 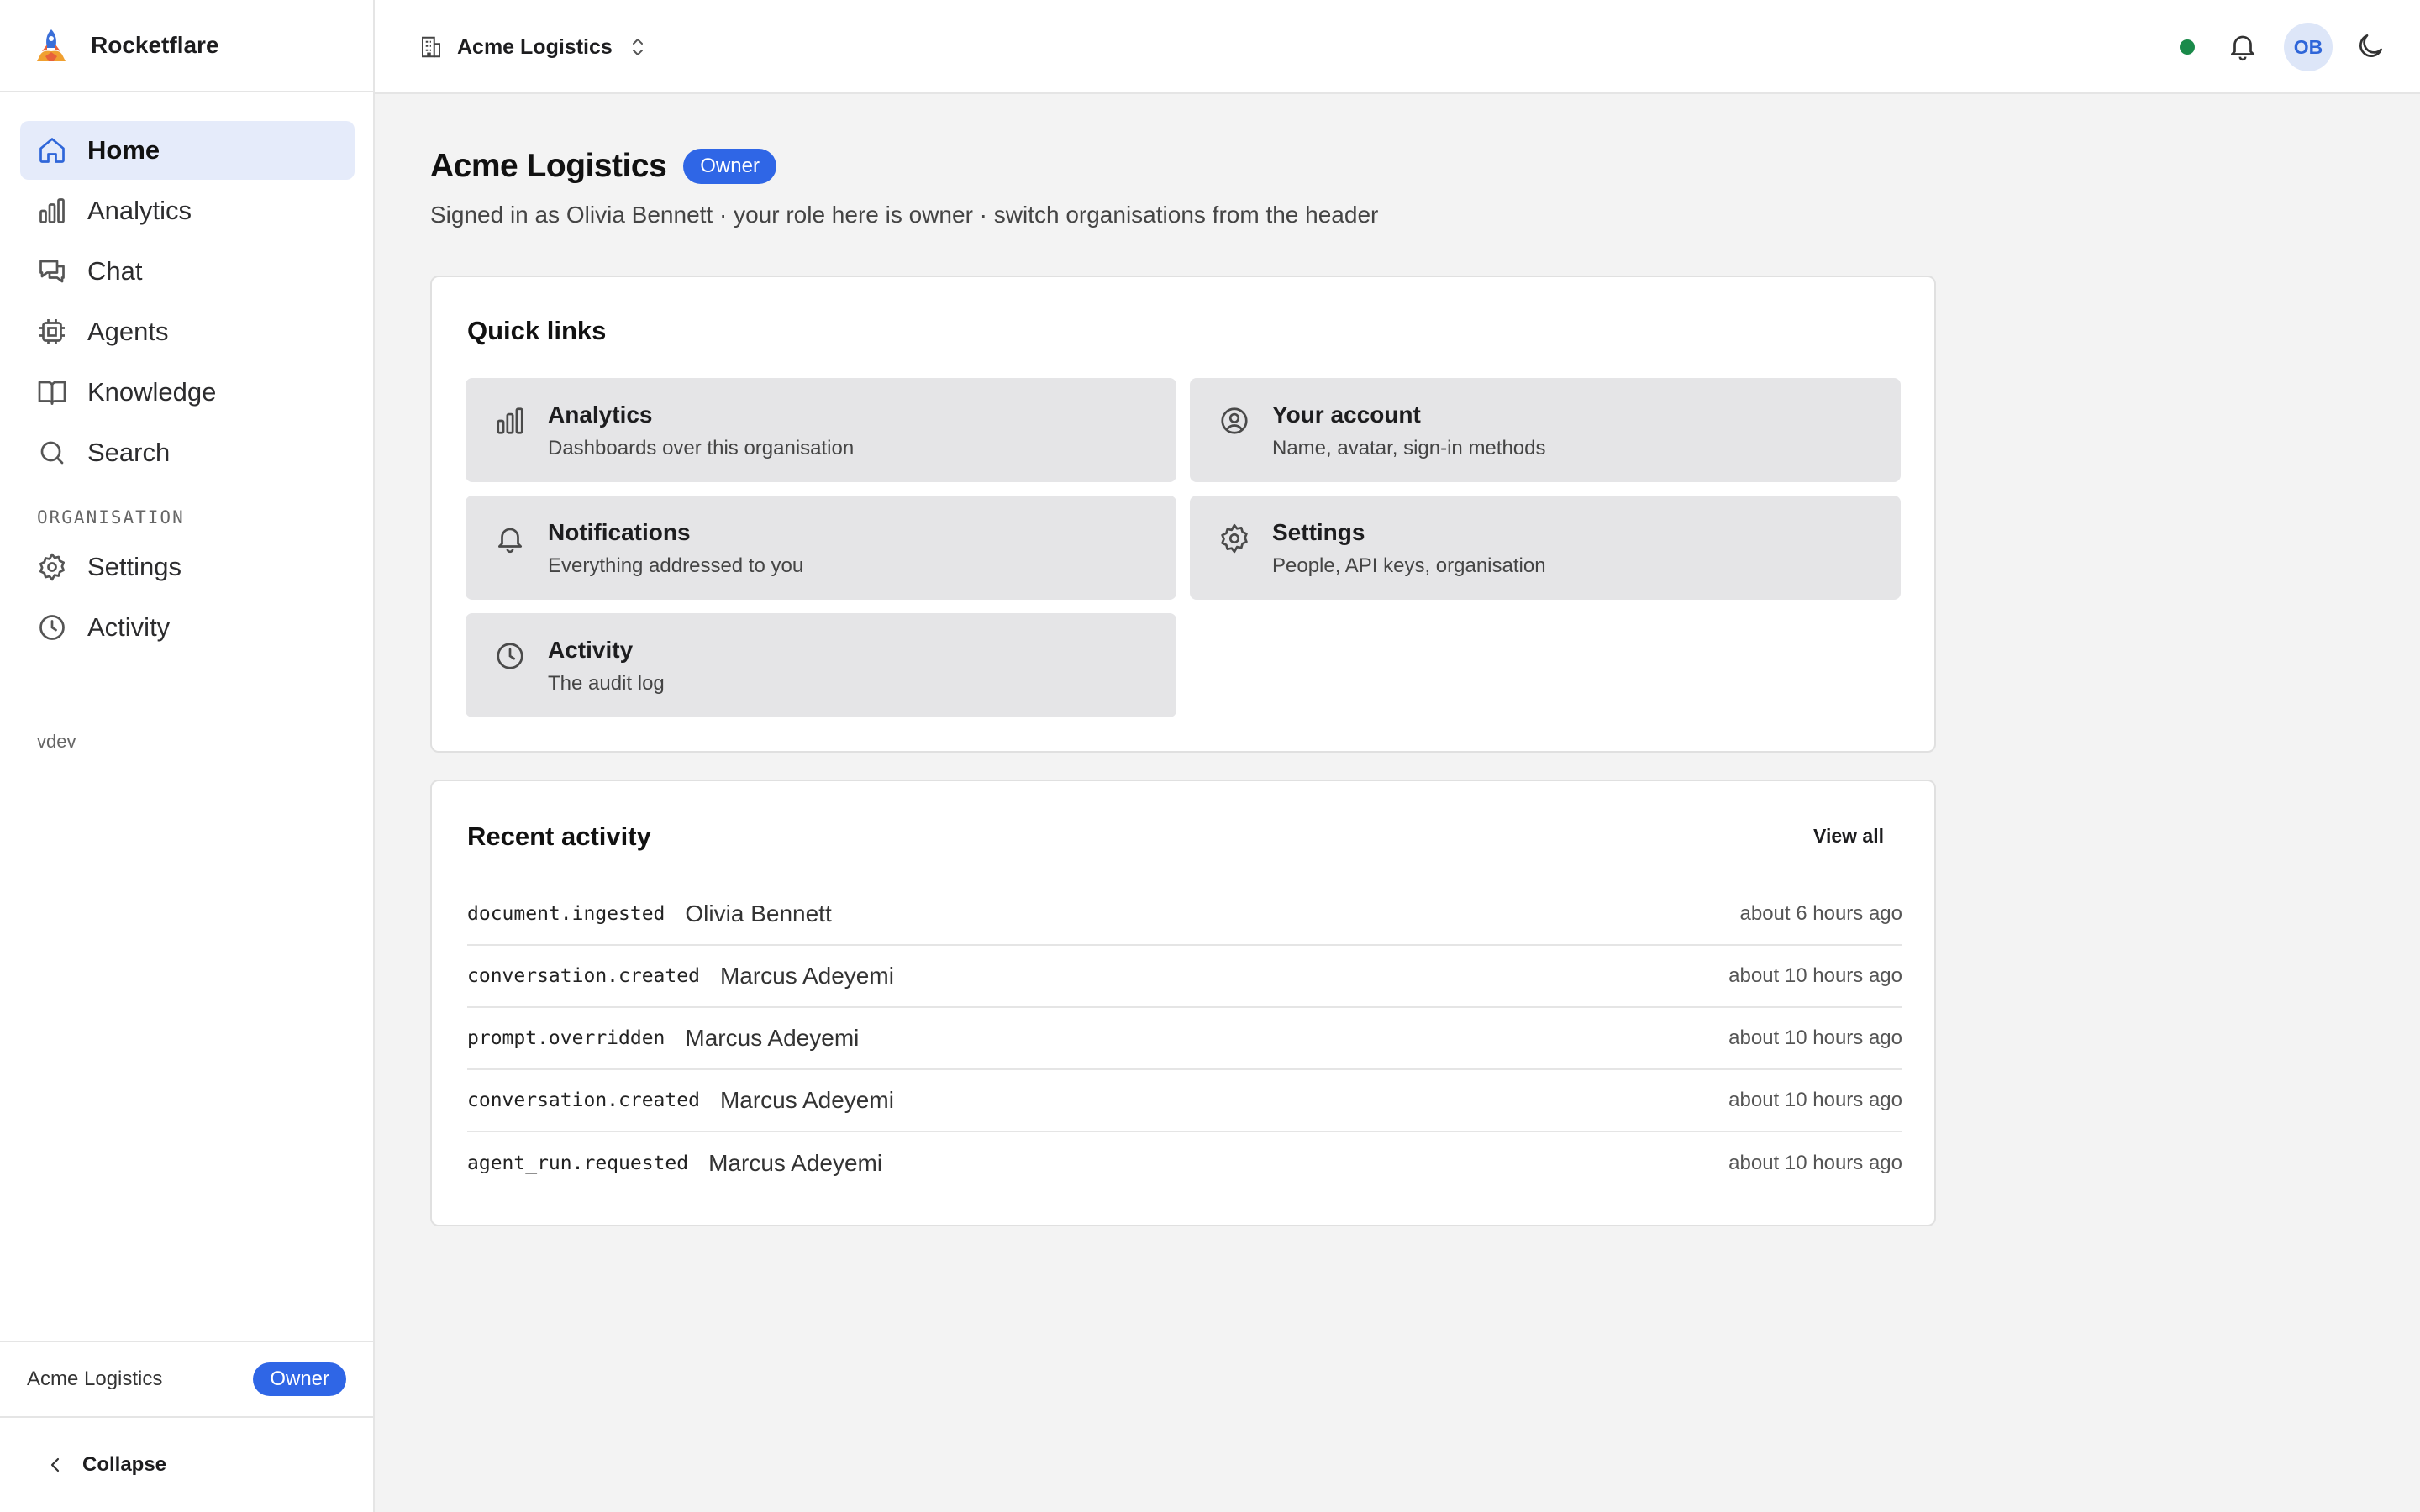 I want to click on quick-link-settings: Settings People, API keys, organisation, so click(x=1545, y=548).